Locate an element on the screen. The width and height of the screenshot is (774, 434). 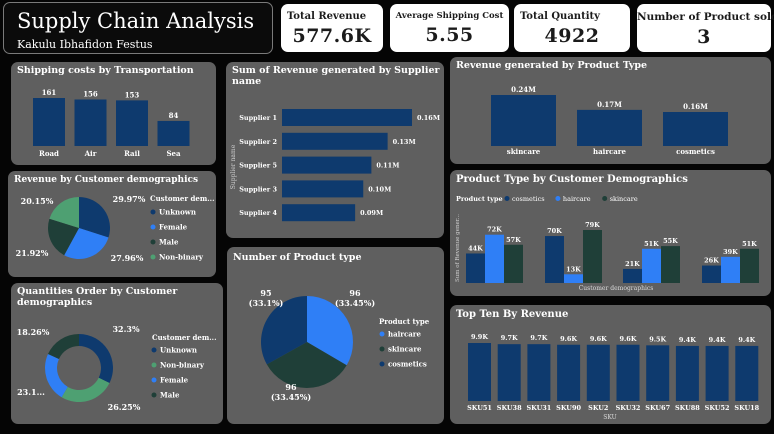
bar-unknown-haircare is located at coordinates (494, 258).